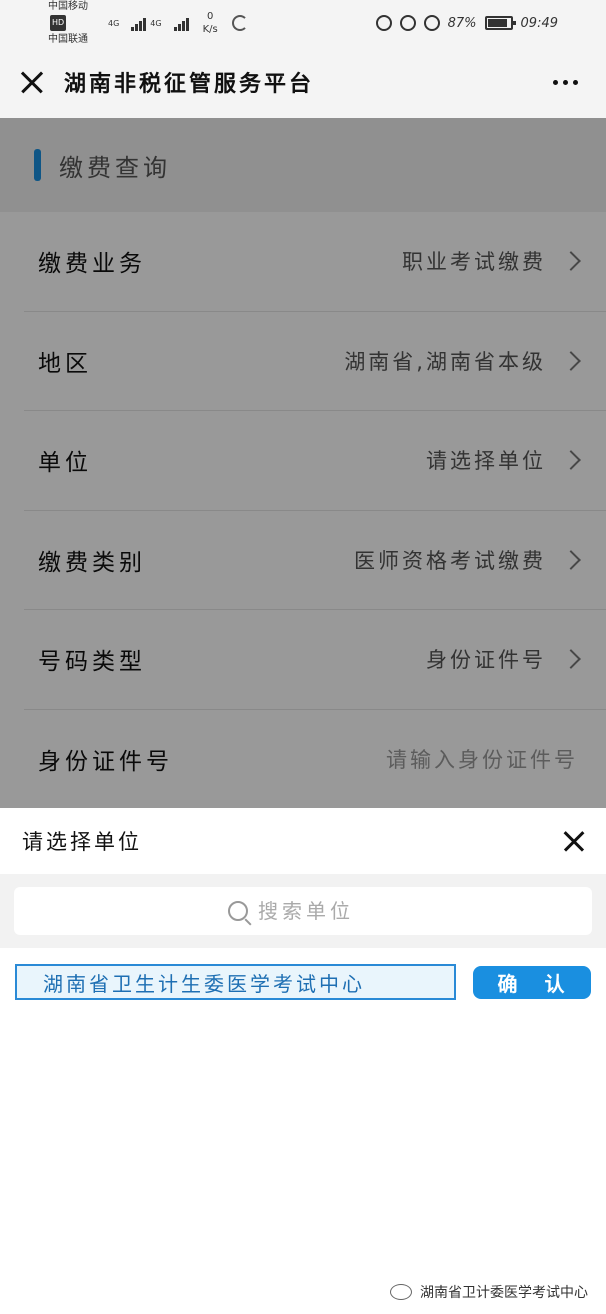 The image size is (606, 1314). I want to click on network-type-1: 4G, so click(114, 23).